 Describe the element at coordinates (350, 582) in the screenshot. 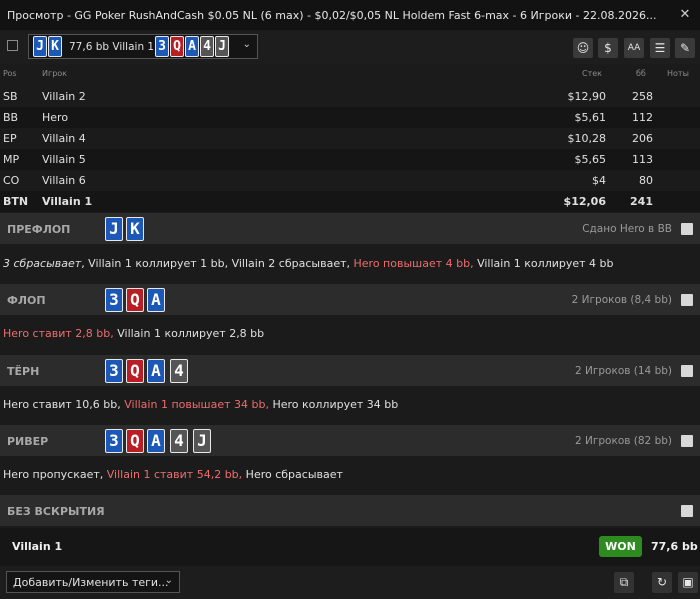

I see `footer: Добавить/Изменить теги... ⌄ ⧉ ↻ ▣` at that location.